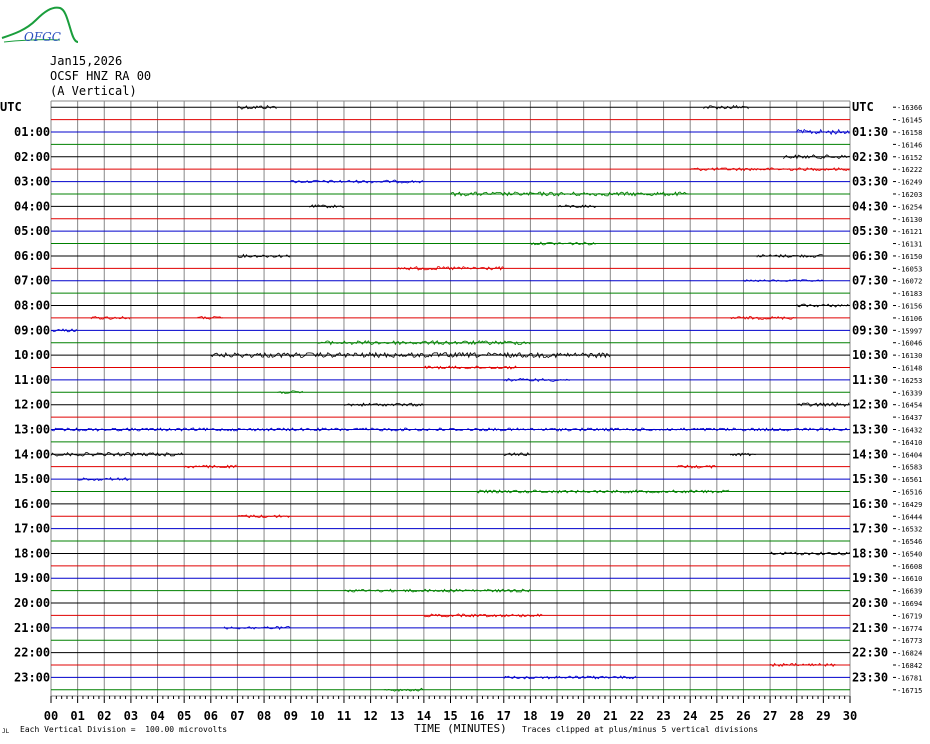 The image size is (930, 744). Describe the element at coordinates (870, 355) in the screenshot. I see `hour-label-right: 10:30` at that location.